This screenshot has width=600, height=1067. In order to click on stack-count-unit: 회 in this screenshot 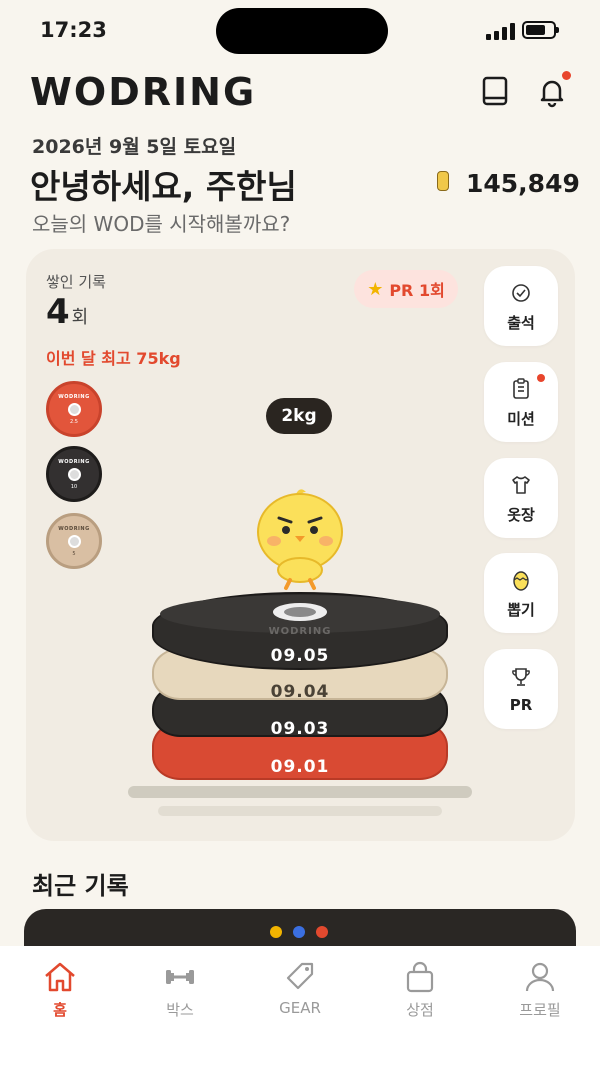, I will do `click(80, 317)`.